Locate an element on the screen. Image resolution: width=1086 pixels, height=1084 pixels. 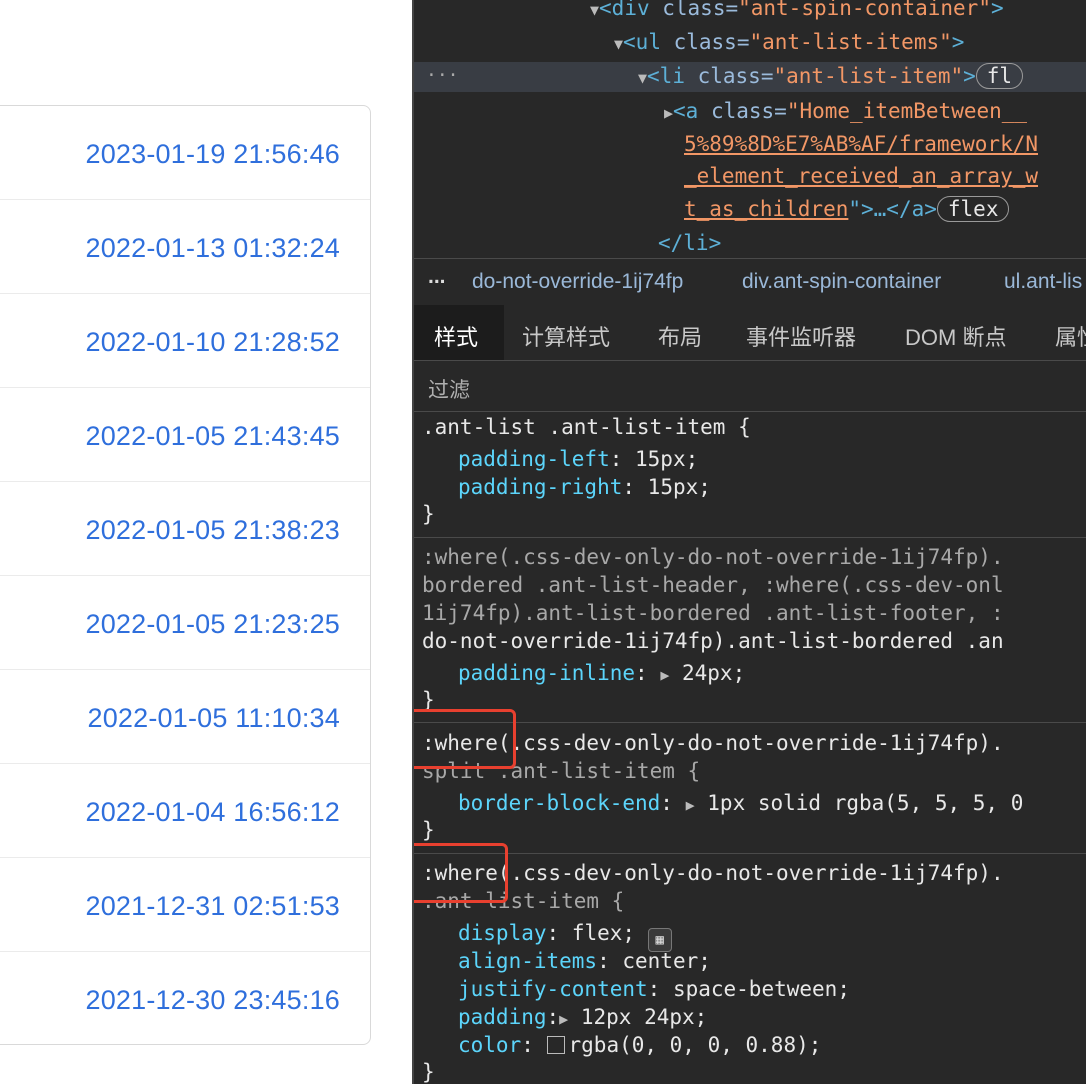
dom-node-ul: ▼<ul class="ant-list-items"> is located at coordinates (789, 43).